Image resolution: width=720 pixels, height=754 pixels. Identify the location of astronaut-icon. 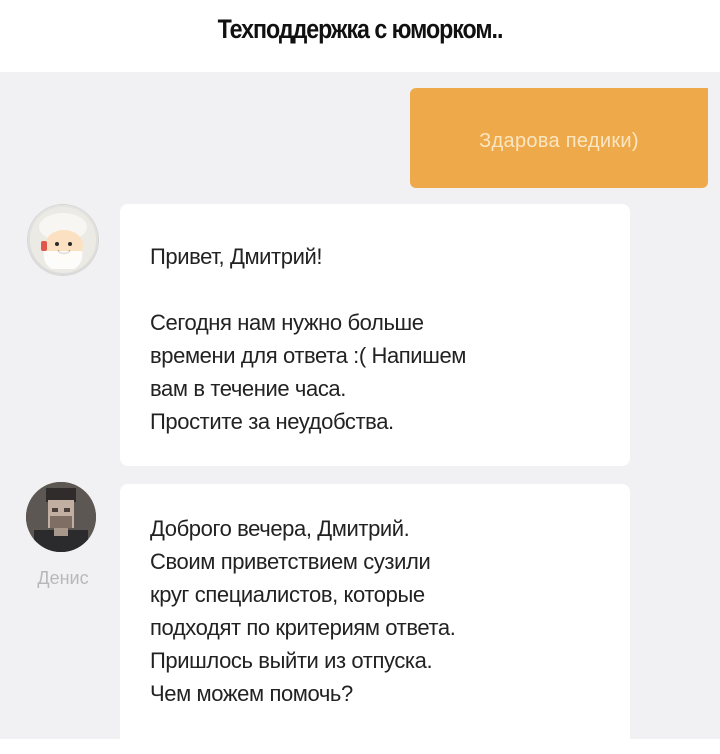
(63, 240).